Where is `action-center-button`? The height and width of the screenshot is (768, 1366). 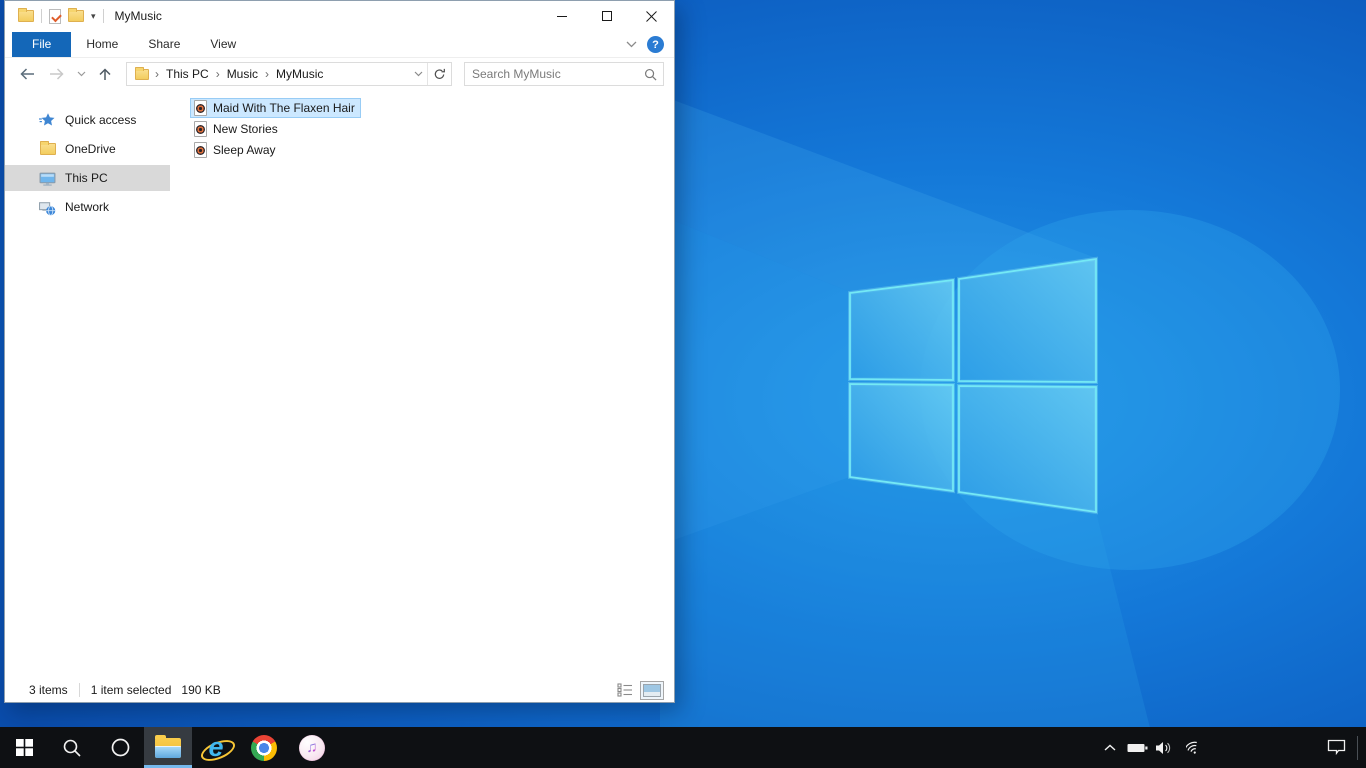 action-center-button is located at coordinates (1336, 747).